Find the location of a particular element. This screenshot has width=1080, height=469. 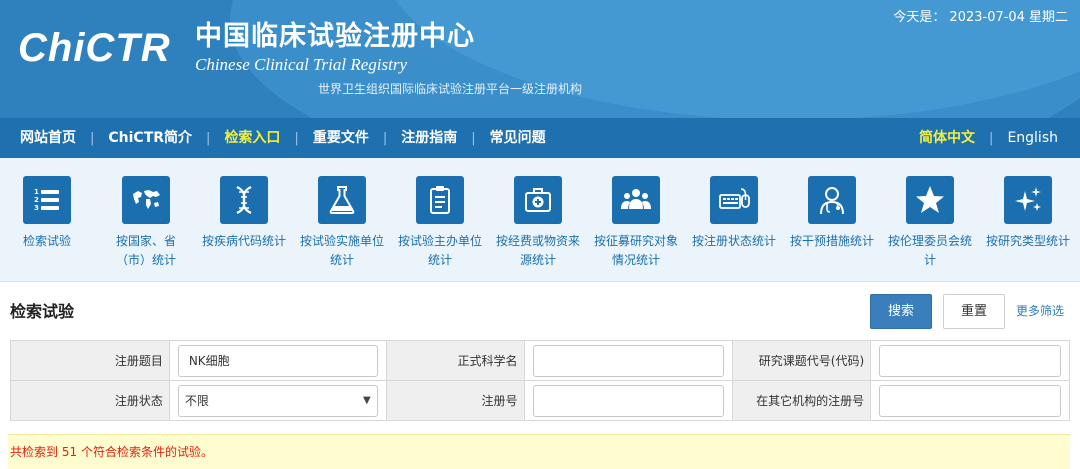

nav-search: 检索入口 is located at coordinates (252, 138).